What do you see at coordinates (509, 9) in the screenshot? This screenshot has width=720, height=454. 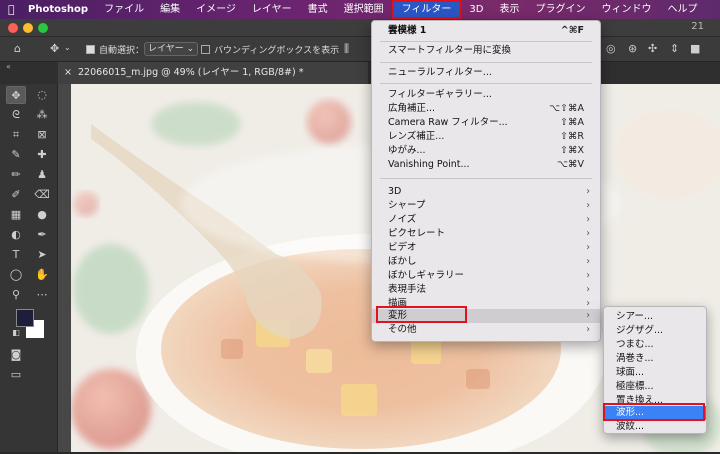 I see `menu-view: 表示` at bounding box center [509, 9].